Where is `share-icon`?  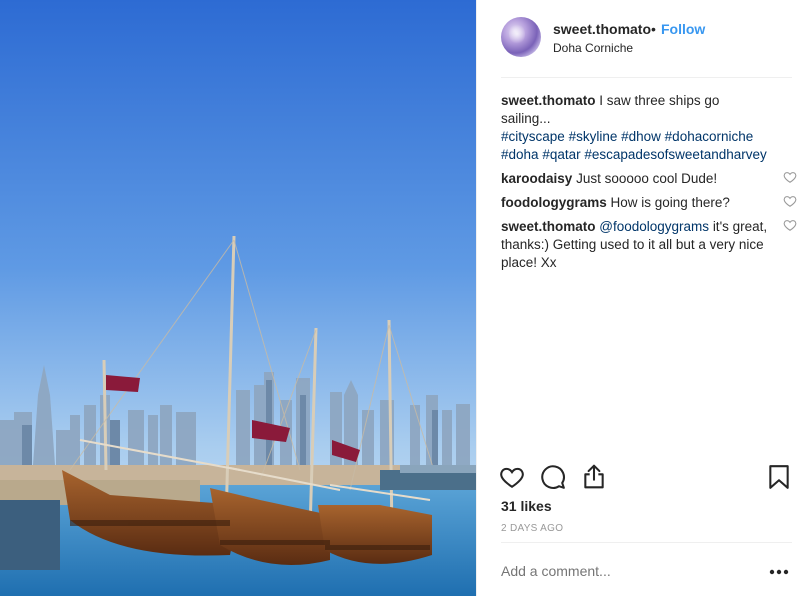 share-icon is located at coordinates (594, 476).